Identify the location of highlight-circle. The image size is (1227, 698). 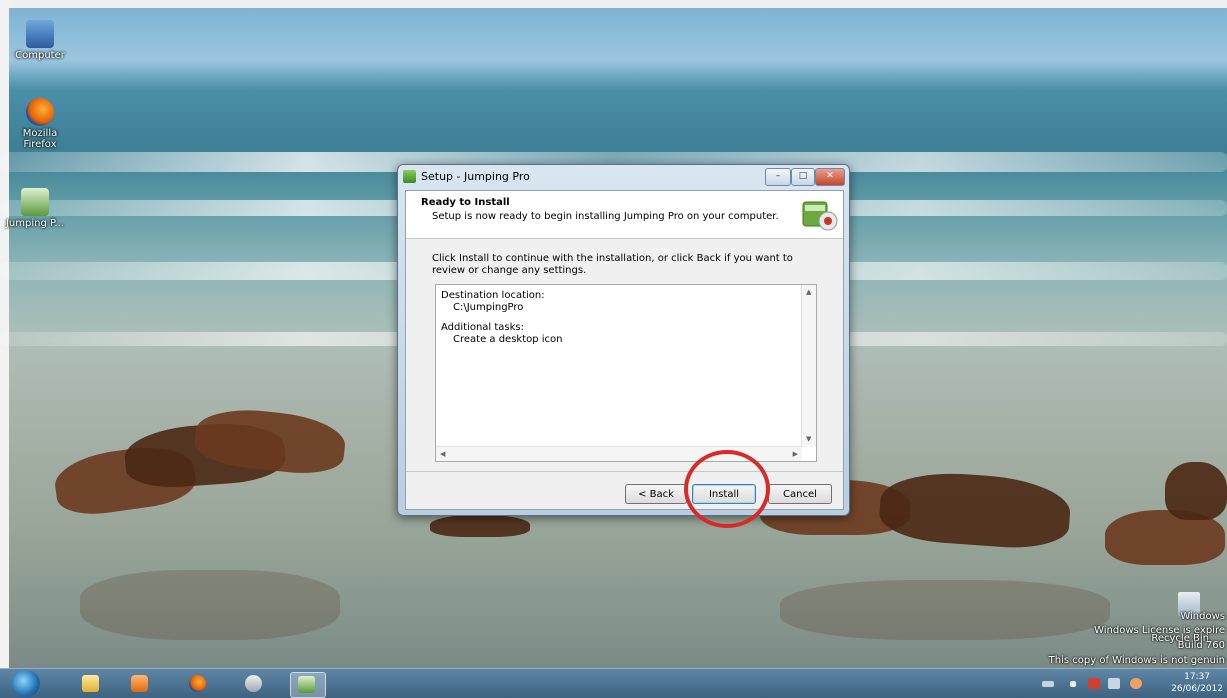
(727, 489).